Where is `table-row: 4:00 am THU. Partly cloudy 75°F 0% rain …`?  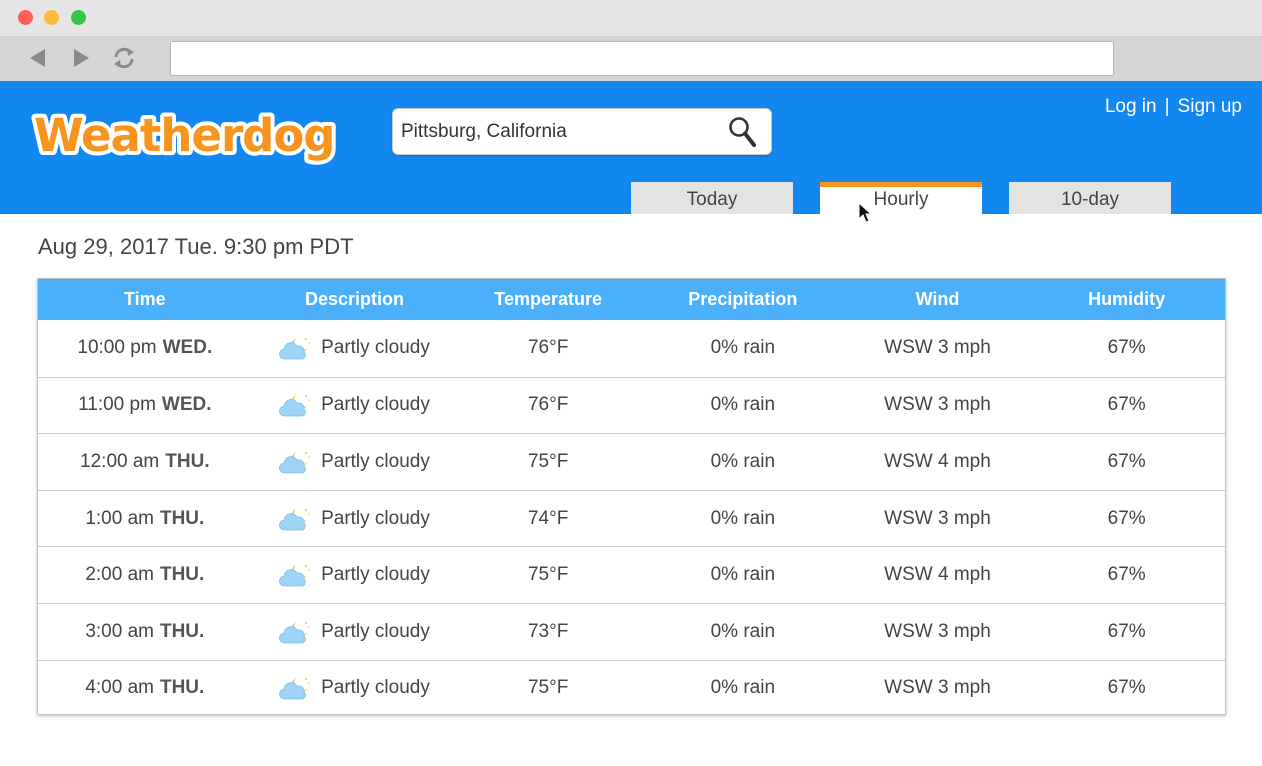
table-row: 4:00 am THU. Partly cloudy 75°F 0% rain … is located at coordinates (631, 688).